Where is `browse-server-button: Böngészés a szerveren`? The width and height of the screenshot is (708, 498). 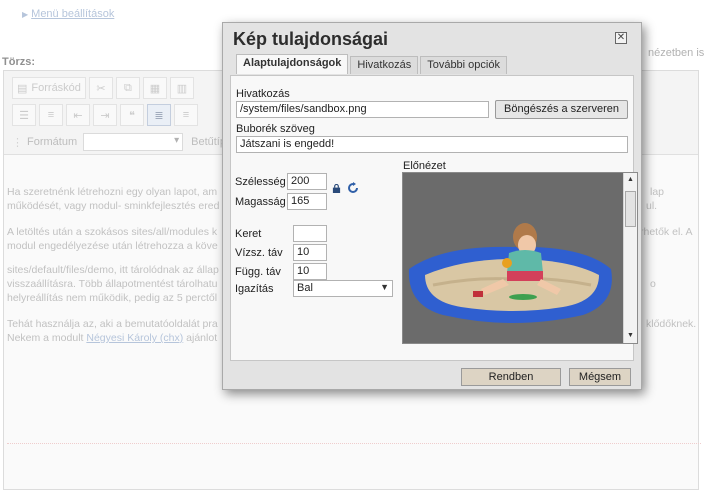
browse-server-button: Böngészés a szerveren is located at coordinates (561, 109).